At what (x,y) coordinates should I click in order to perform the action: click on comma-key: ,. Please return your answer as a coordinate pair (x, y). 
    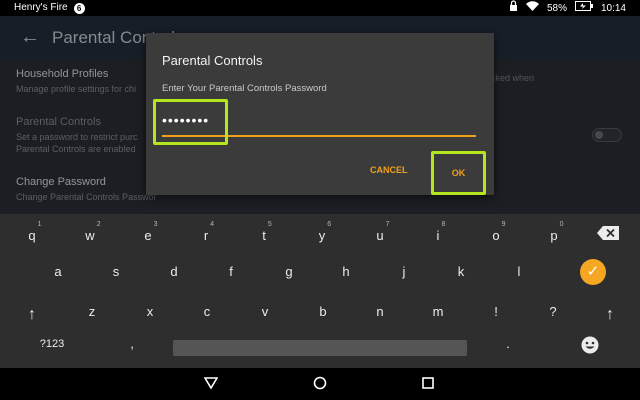
    Looking at the image, I should click on (132, 344).